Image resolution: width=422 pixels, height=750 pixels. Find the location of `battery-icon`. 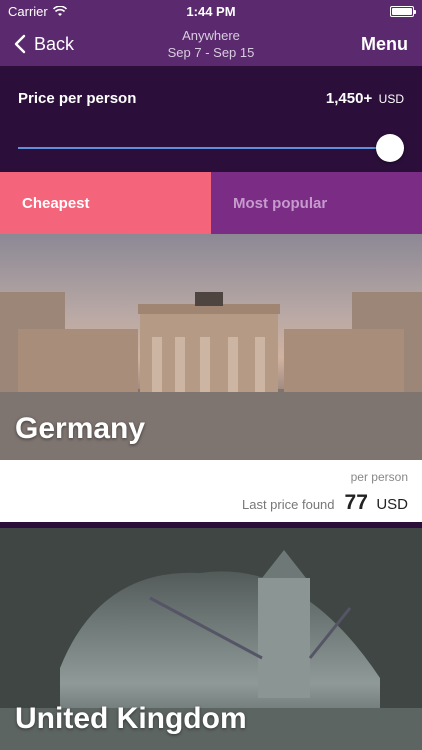

battery-icon is located at coordinates (403, 11).